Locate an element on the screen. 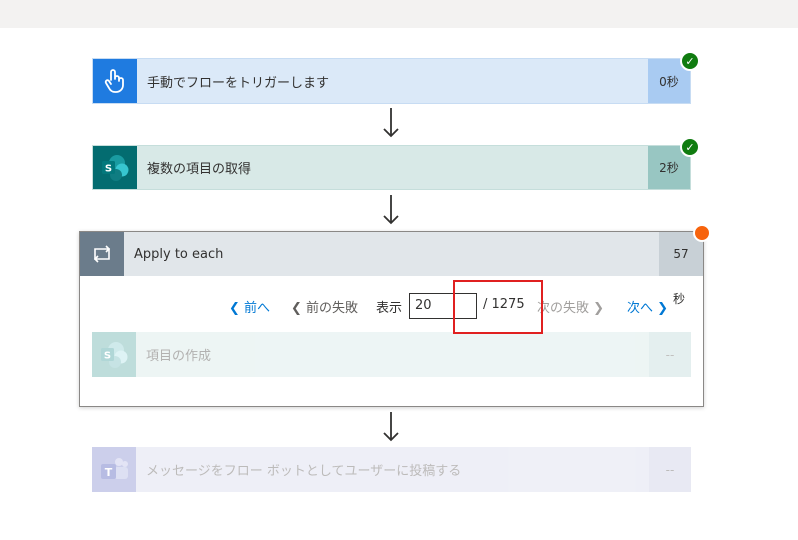  iteration-pager: ❮ 前へ ❮ 前の失敗 表示 20 / 1275 次の失敗 ❯ 次へ ❯ is located at coordinates (391, 306).